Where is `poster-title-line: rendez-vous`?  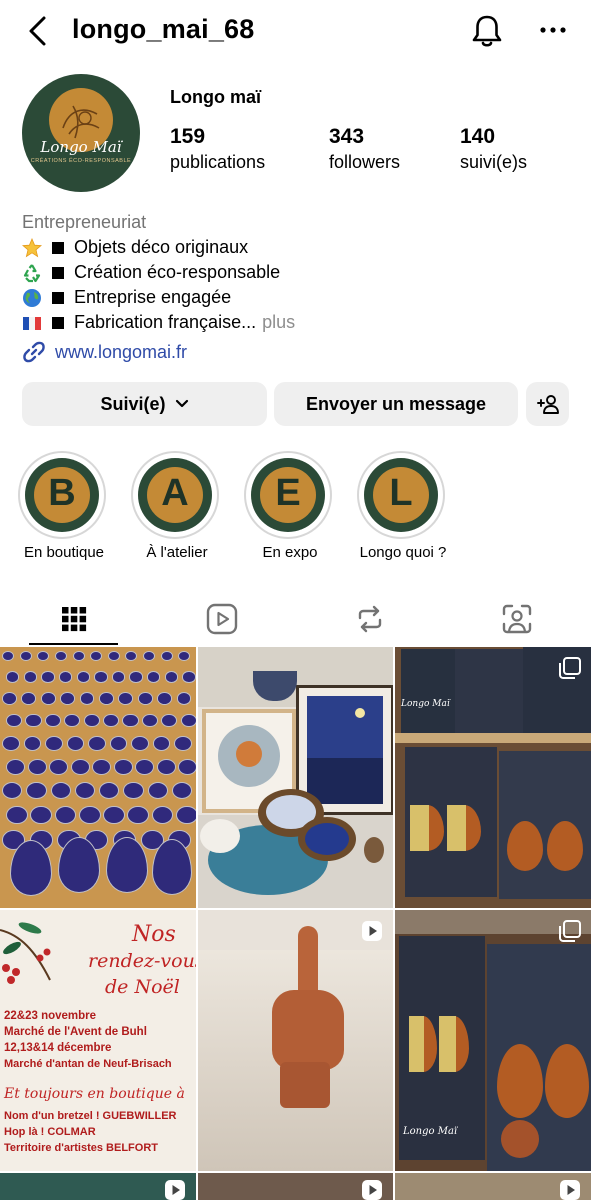 poster-title-line: rendez-vous is located at coordinates (142, 961).